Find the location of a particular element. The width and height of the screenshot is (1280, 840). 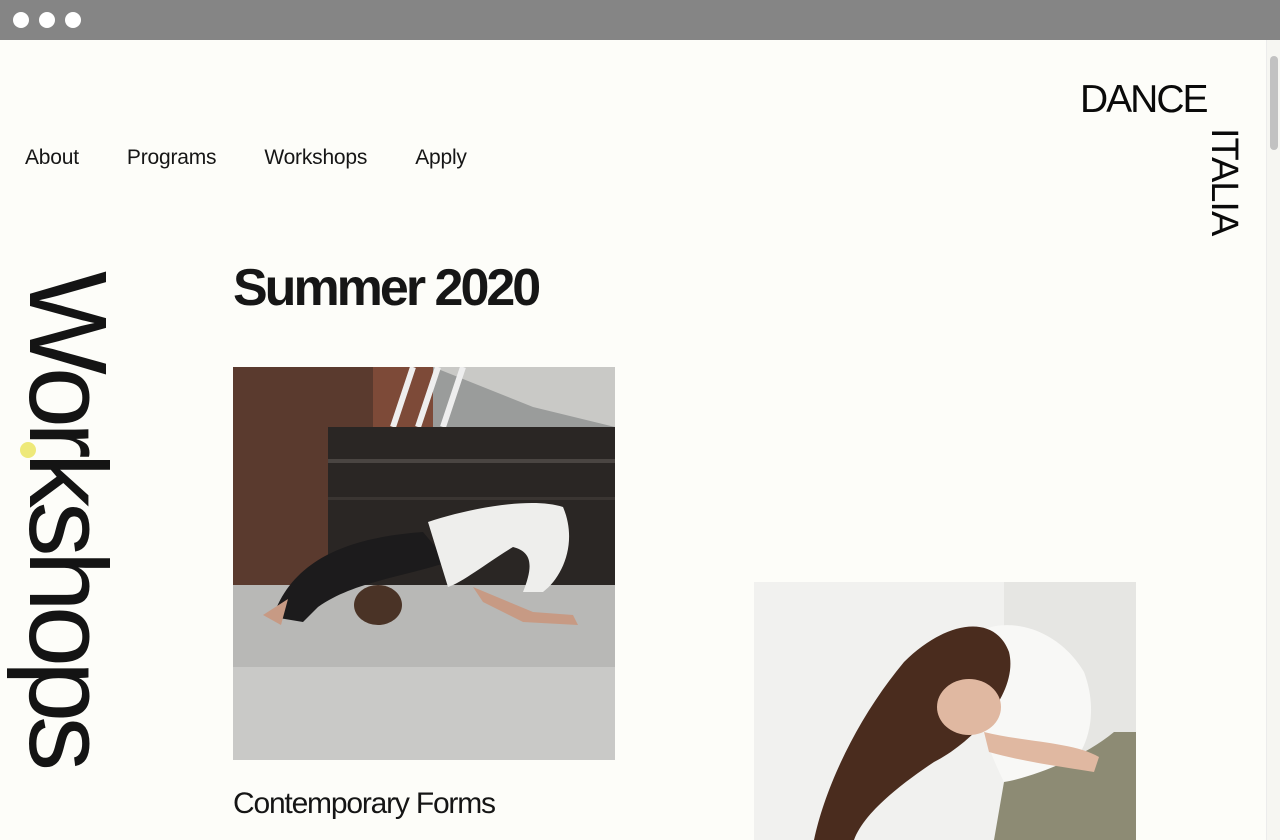

window-close-button is located at coordinates (21, 20).